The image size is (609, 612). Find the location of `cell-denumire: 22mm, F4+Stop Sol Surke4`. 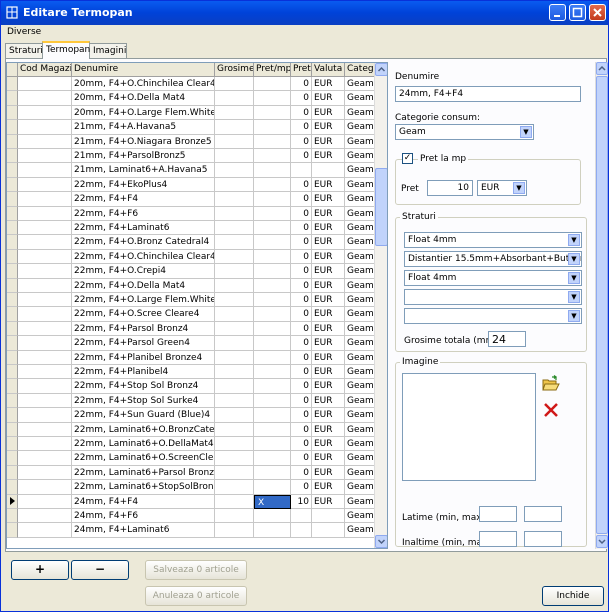

cell-denumire: 22mm, F4+Stop Sol Surke4 is located at coordinates (143, 401).